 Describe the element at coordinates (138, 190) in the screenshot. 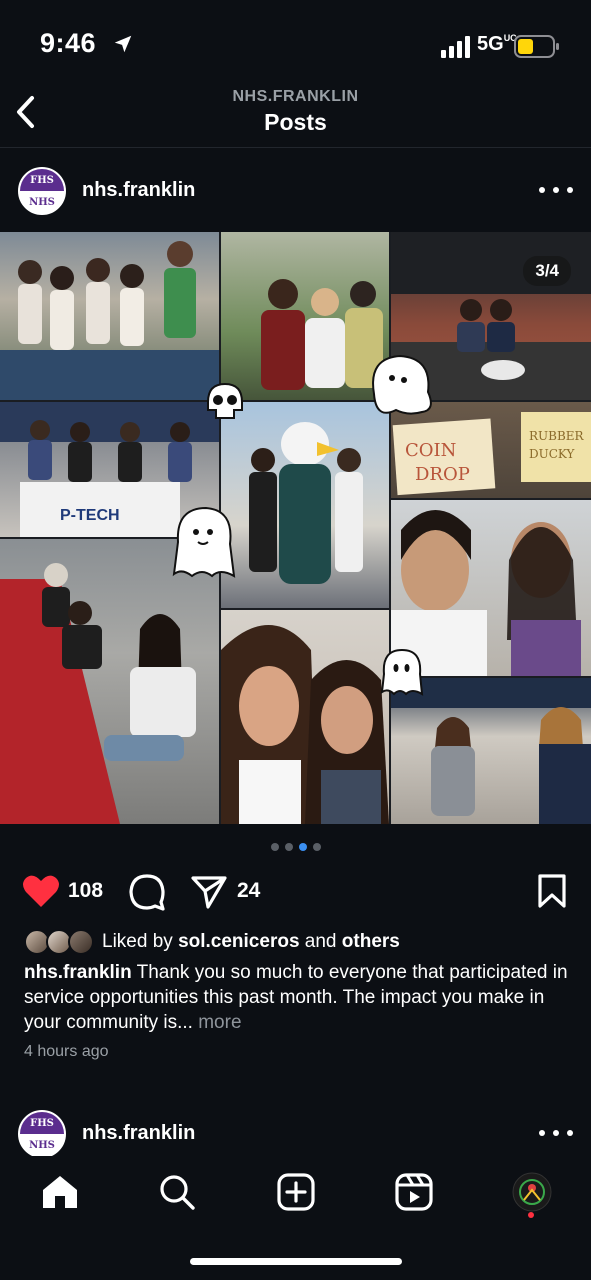

I see `post-username: nhs.franklin` at that location.